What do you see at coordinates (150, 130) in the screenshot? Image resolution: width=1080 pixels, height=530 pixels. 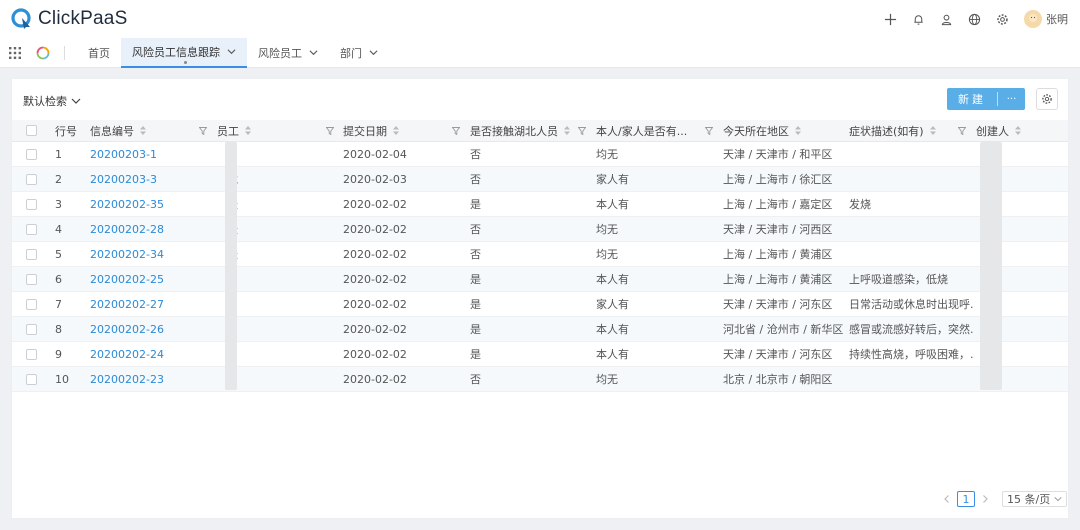 I see `header-info-no: 信息编号` at bounding box center [150, 130].